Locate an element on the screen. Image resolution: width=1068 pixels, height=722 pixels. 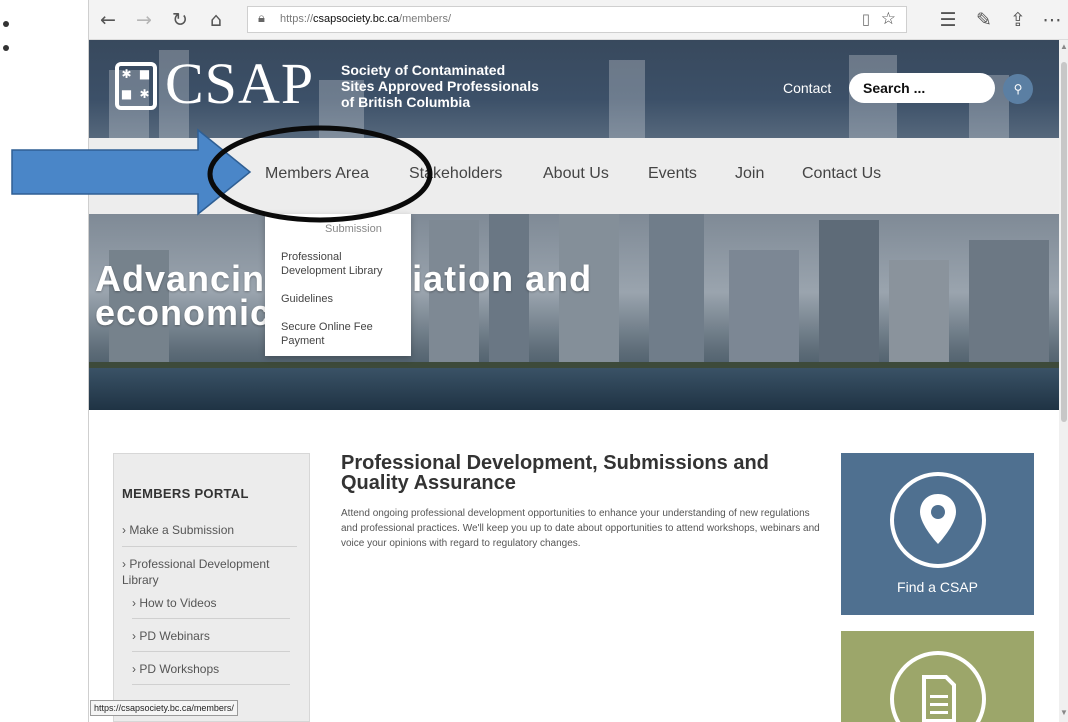
portal-link-how-to-videos: › How to Videos is located at coordinates (174, 603).